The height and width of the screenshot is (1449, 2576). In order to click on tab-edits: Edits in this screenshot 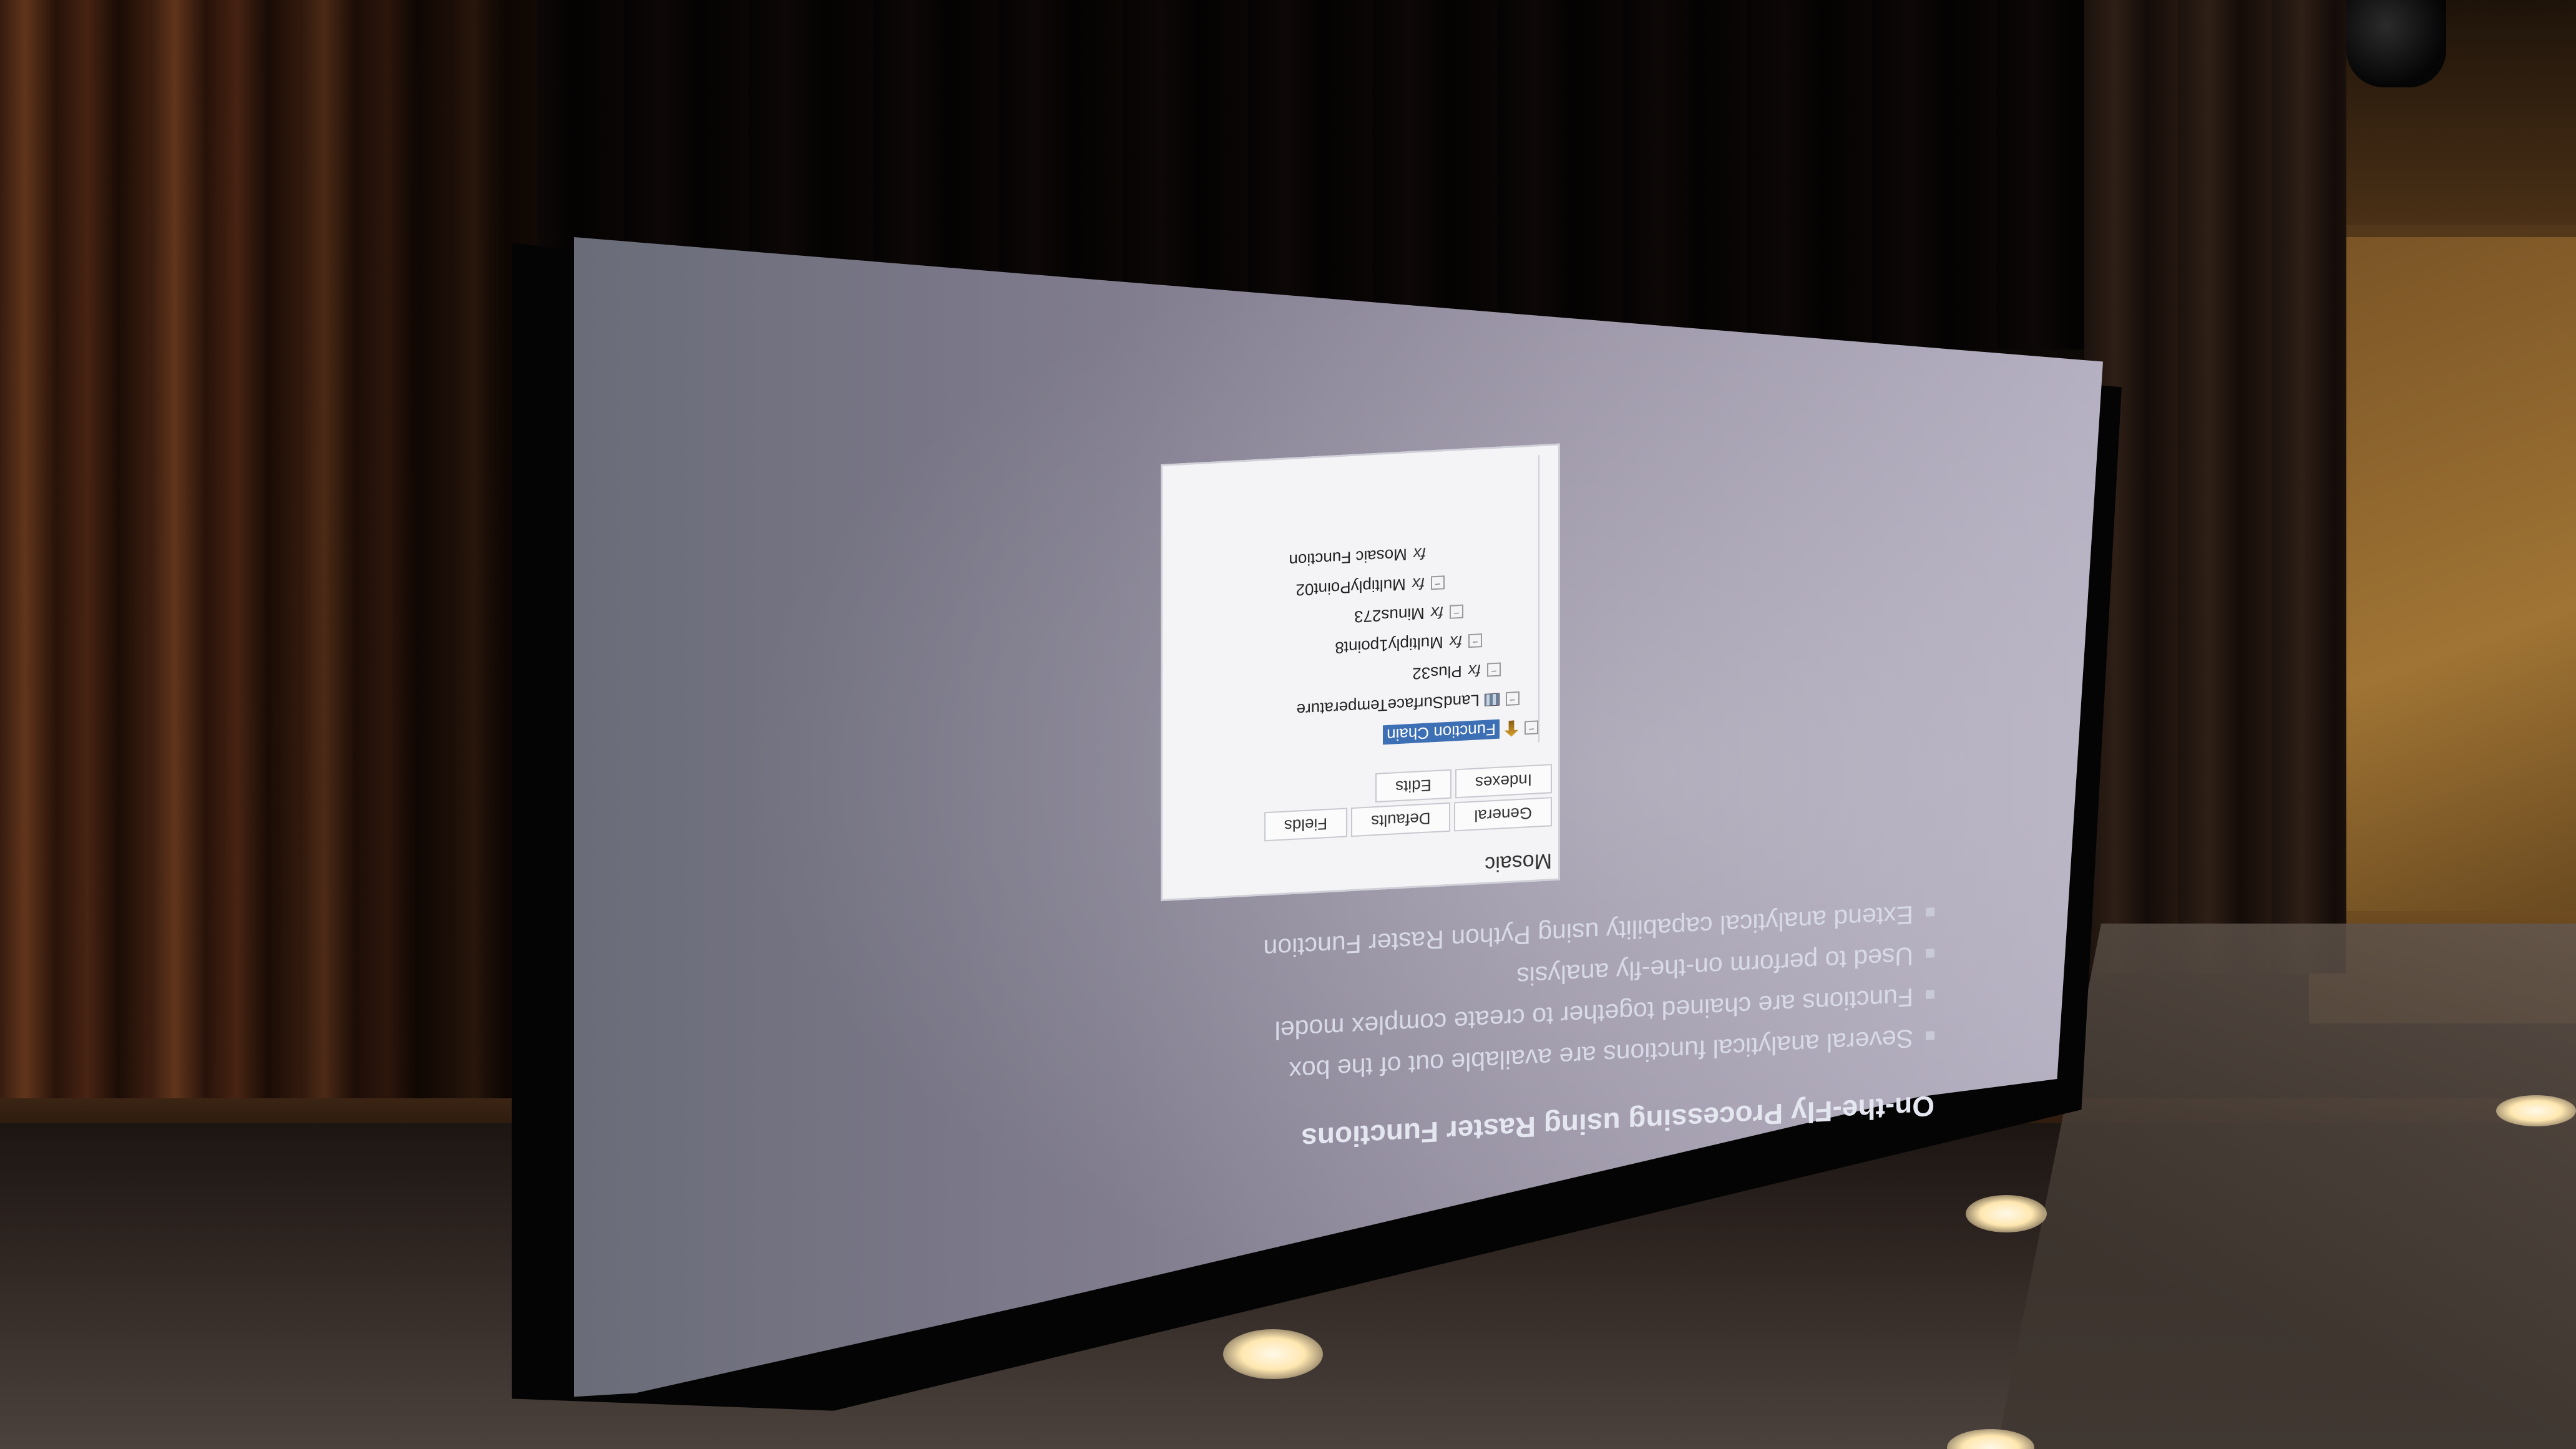, I will do `click(1413, 786)`.